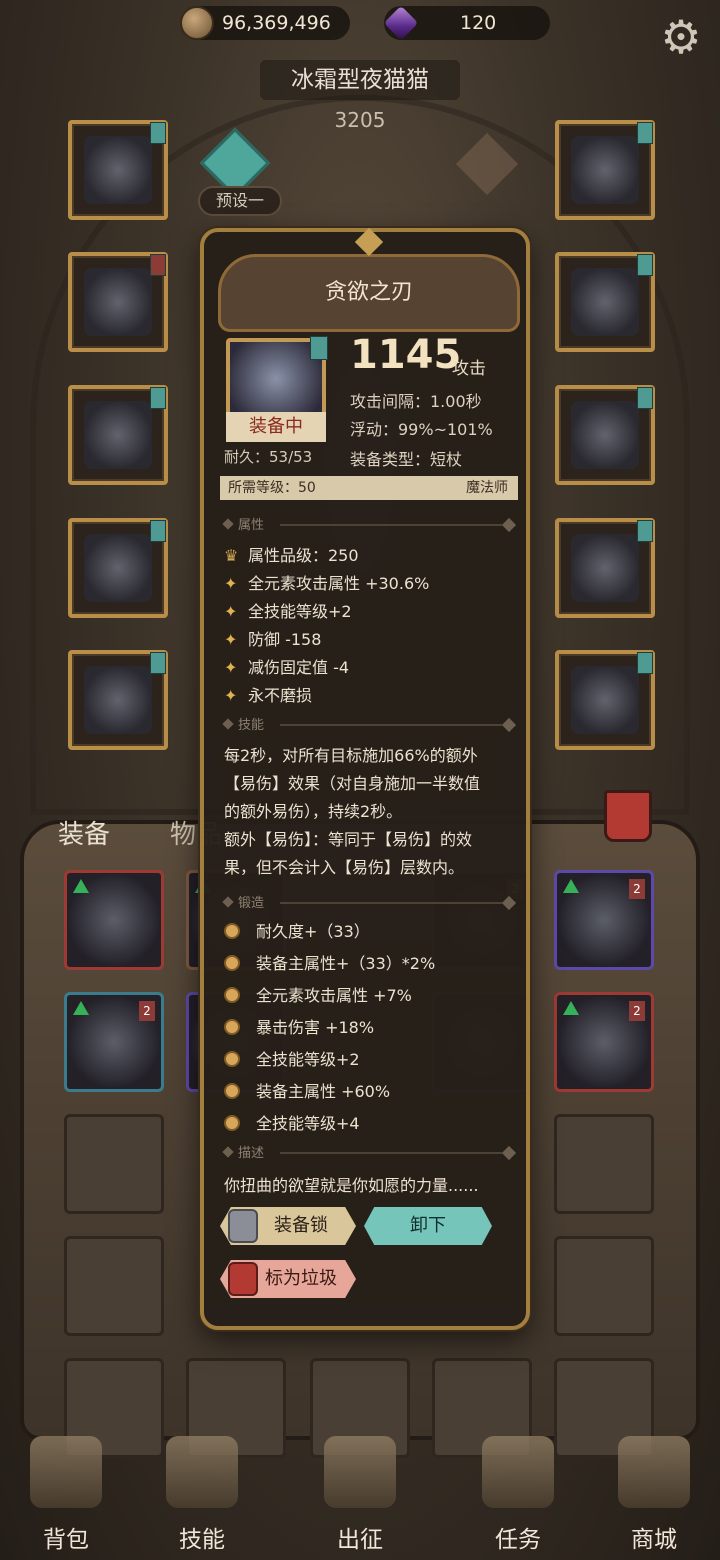 This screenshot has width=720, height=1560. I want to click on forge-line: 暴击伤害 +18%, so click(299, 1026).